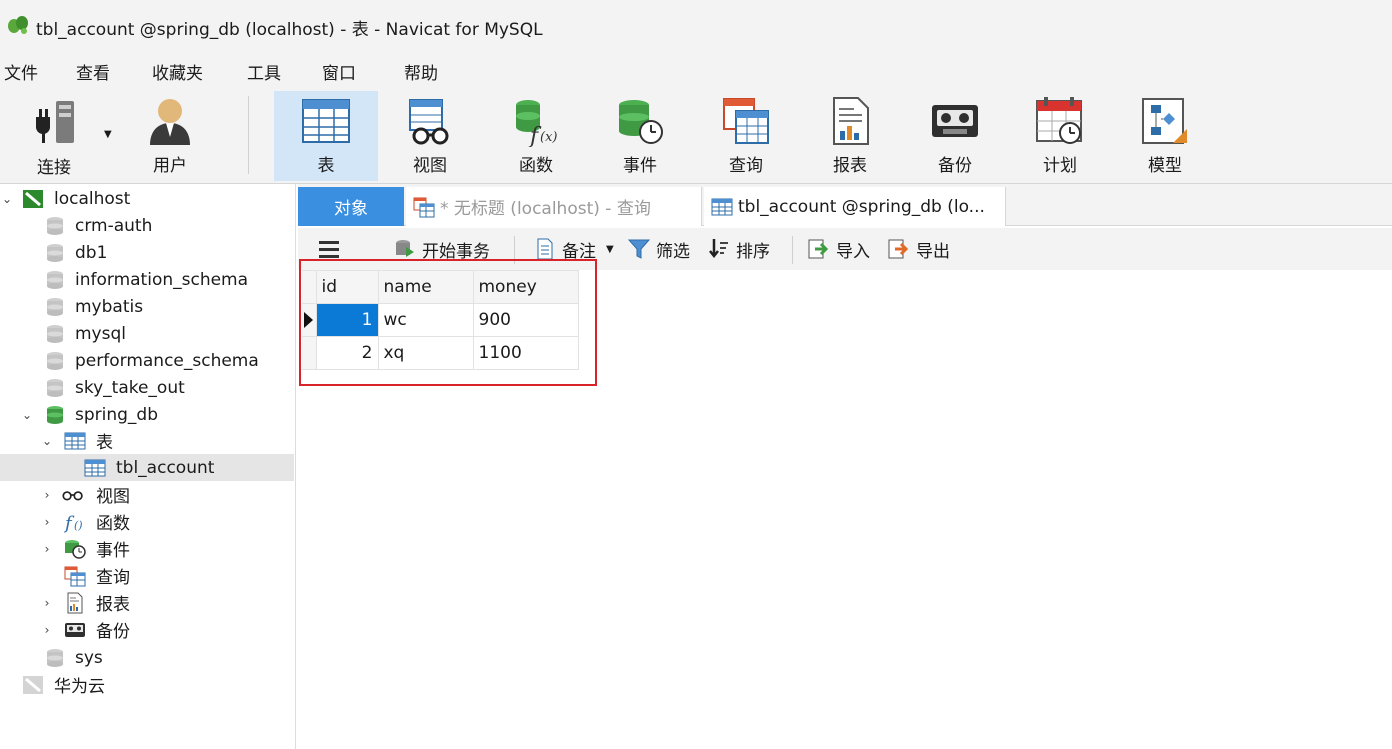 This screenshot has width=1392, height=749. What do you see at coordinates (147, 198) in the screenshot?
I see `tree-connection-localhost: ⌄ localhost` at bounding box center [147, 198].